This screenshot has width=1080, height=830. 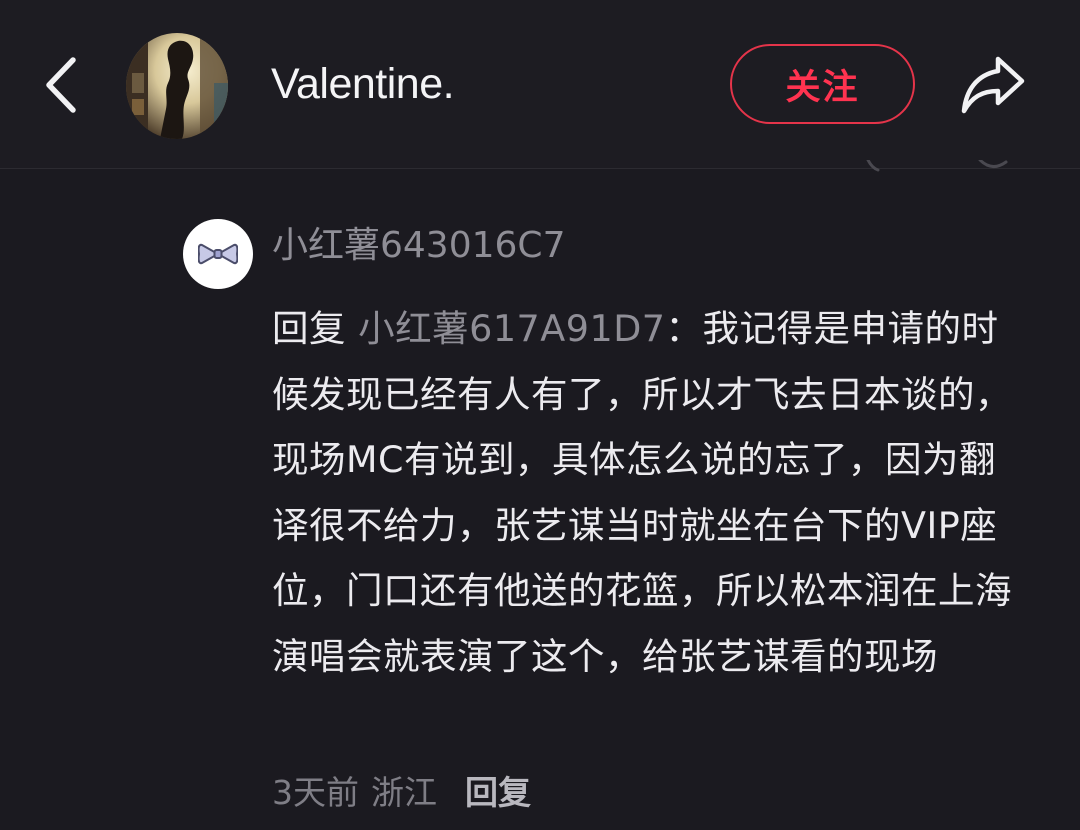 What do you see at coordinates (315, 328) in the screenshot?
I see `reply-prefix: 回复` at bounding box center [315, 328].